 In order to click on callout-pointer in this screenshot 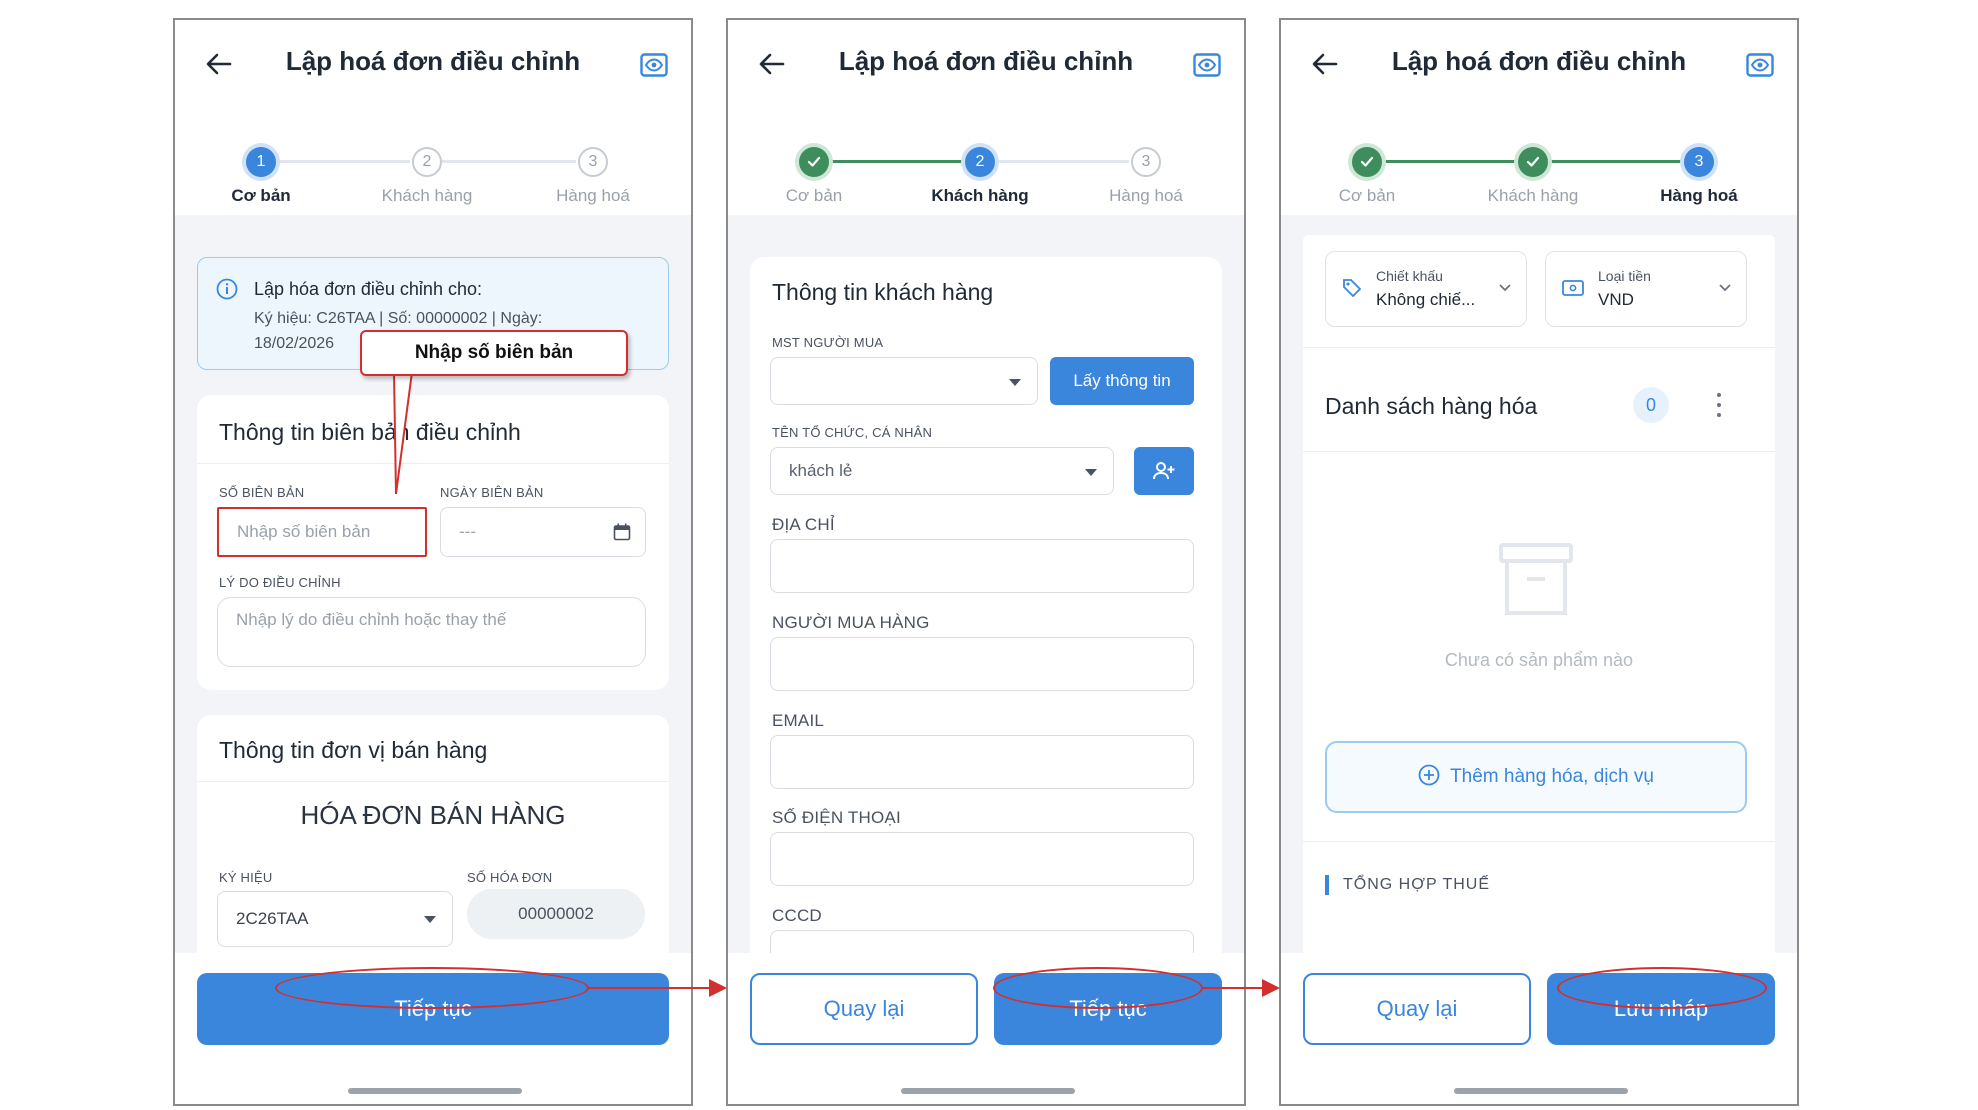, I will do `click(403, 433)`.